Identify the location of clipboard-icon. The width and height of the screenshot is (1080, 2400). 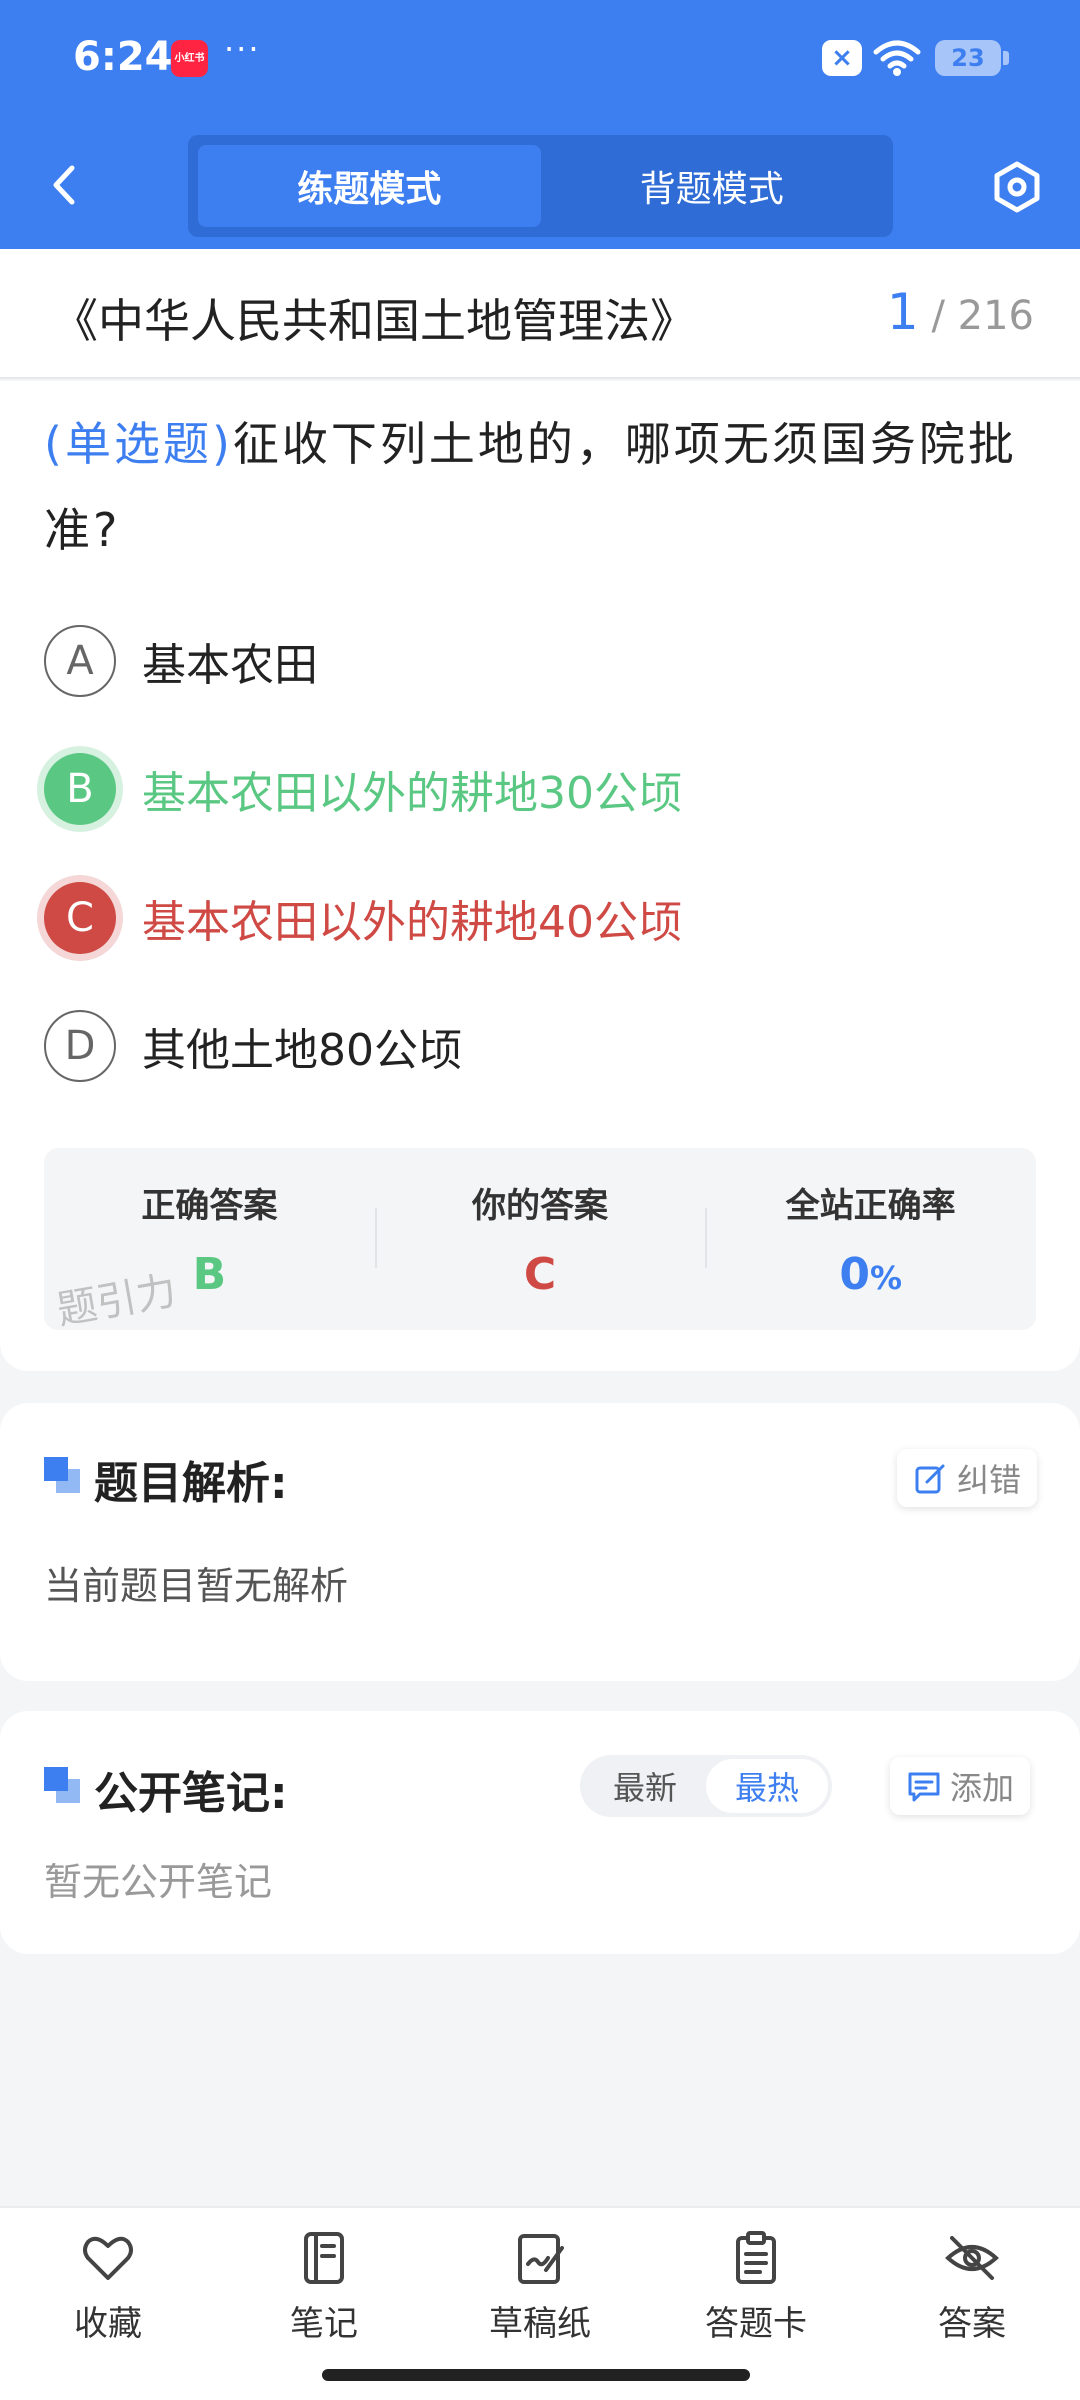
(756, 2257).